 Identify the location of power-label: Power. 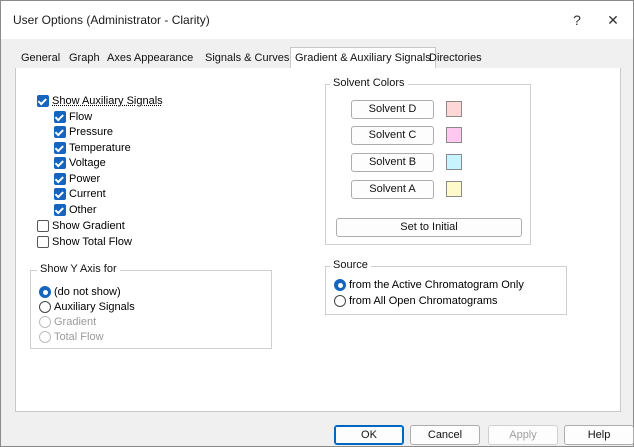
(85, 179).